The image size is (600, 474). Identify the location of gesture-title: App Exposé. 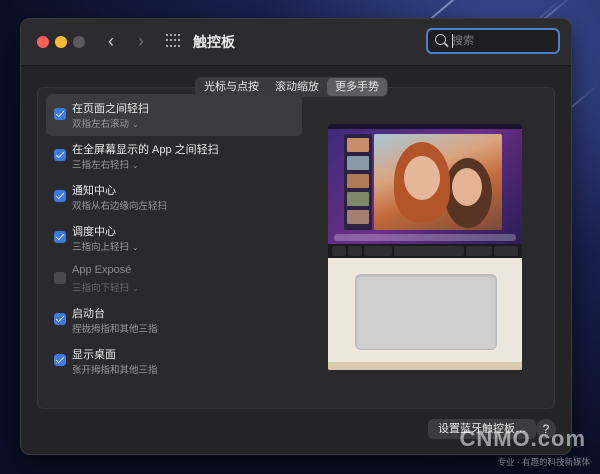
(102, 270).